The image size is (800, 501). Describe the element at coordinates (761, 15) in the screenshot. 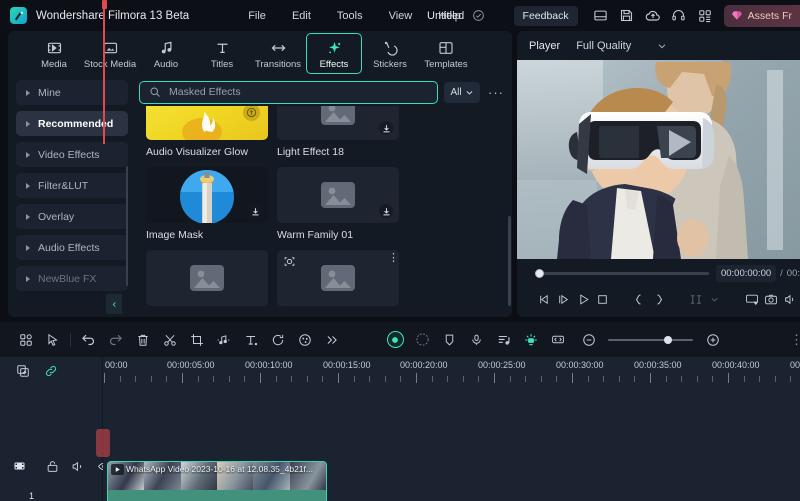

I see `assets-free-button: Assets Fr` at that location.